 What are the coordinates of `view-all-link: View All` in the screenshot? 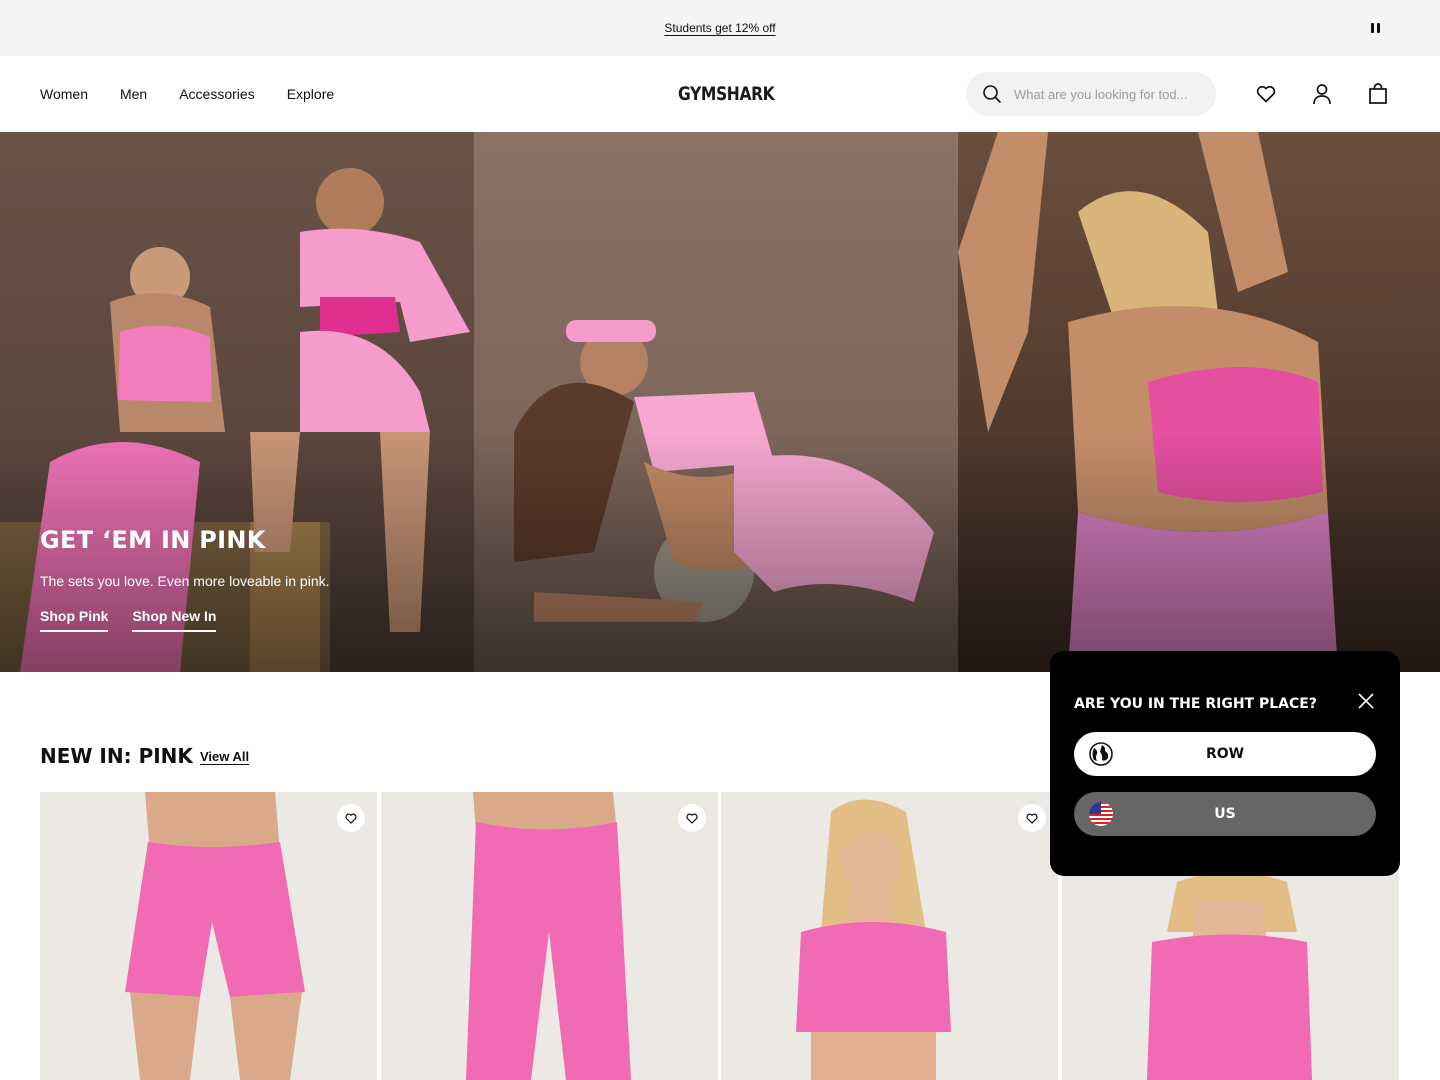 It's located at (224, 756).